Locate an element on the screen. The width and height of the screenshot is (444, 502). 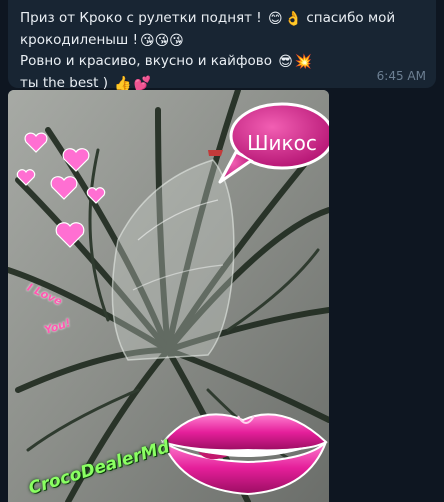
message-line-1: Приз от Кроко с рулетки поднят ! is located at coordinates (143, 18).